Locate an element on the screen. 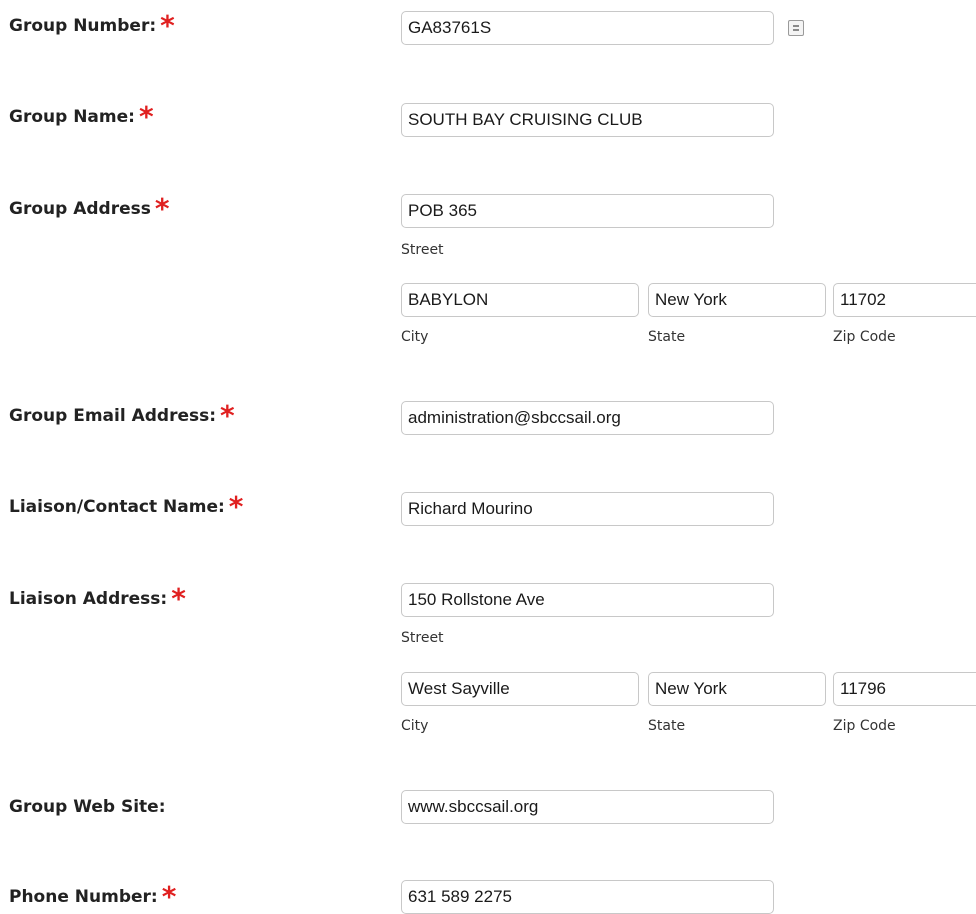 This screenshot has height=914, width=976. liaison-address-label: Liaison Address: * is located at coordinates (97, 598).